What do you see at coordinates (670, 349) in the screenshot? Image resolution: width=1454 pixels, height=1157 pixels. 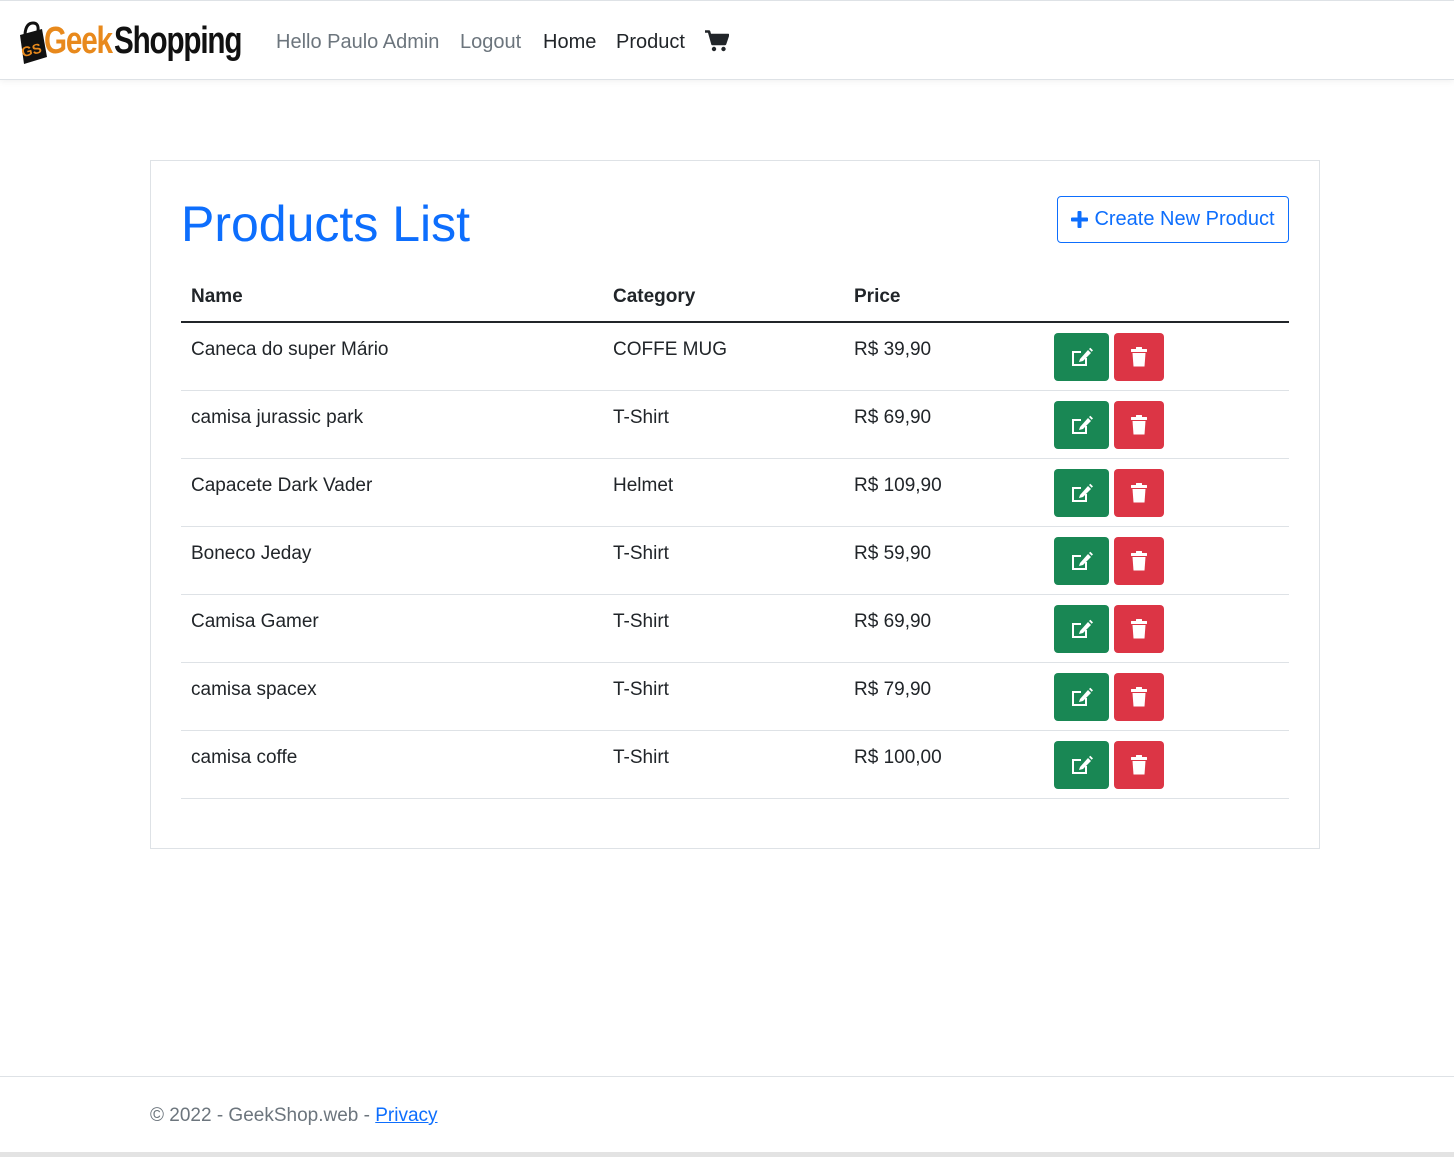 I see `product-category: COFFE MUG` at bounding box center [670, 349].